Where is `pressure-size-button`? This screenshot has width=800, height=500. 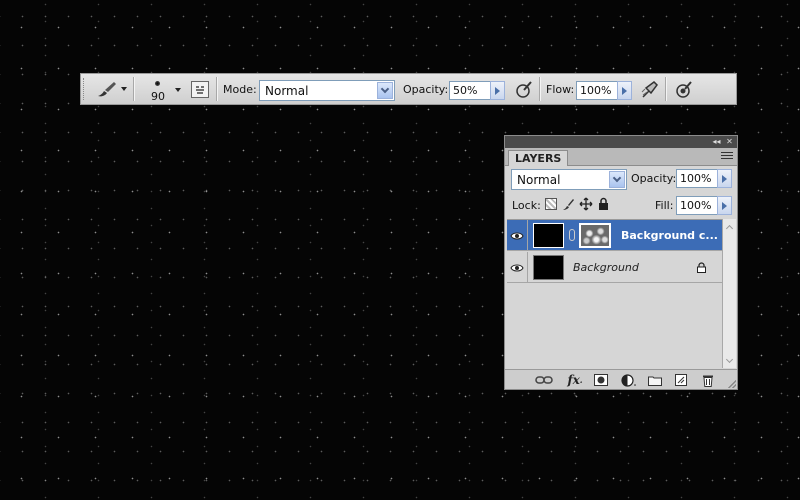
pressure-size-button is located at coordinates (684, 90).